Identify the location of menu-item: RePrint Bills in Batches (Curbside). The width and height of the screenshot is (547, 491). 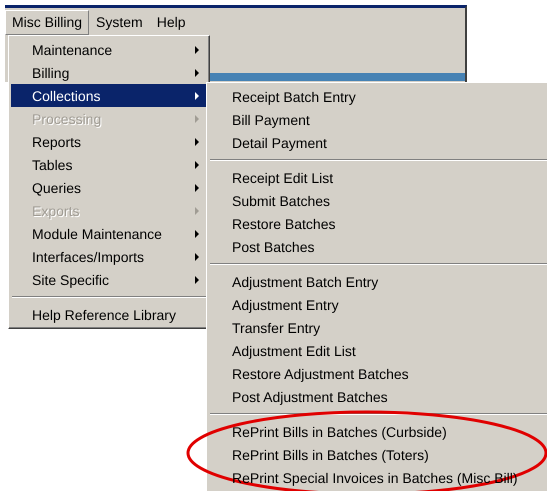
(378, 431).